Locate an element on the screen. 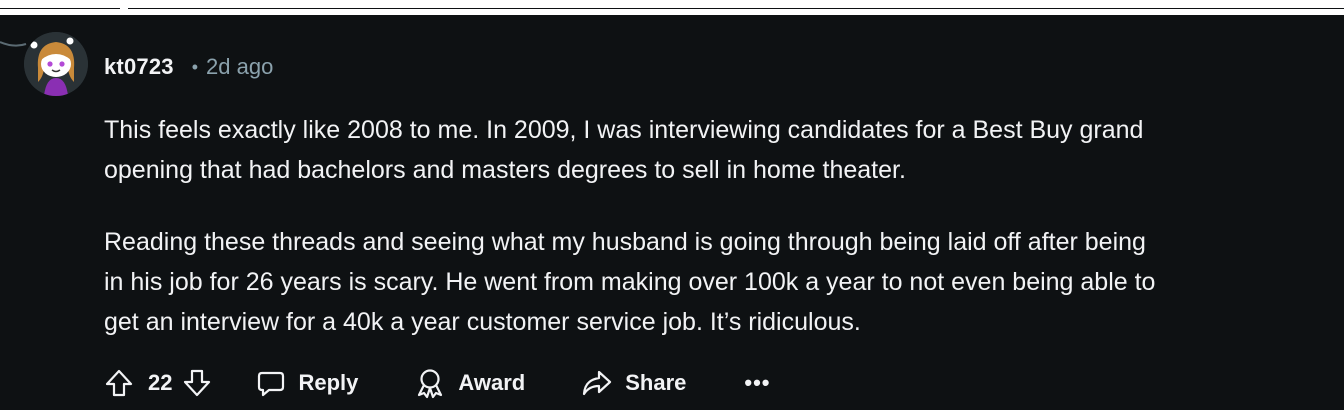 This screenshot has width=1344, height=410. downvote-button is located at coordinates (197, 383).